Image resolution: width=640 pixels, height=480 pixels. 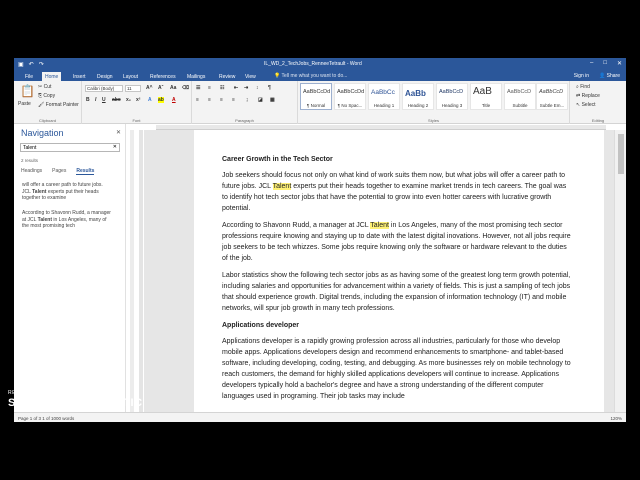 I want to click on align-center-icon: ≡, so click(x=209, y=100).